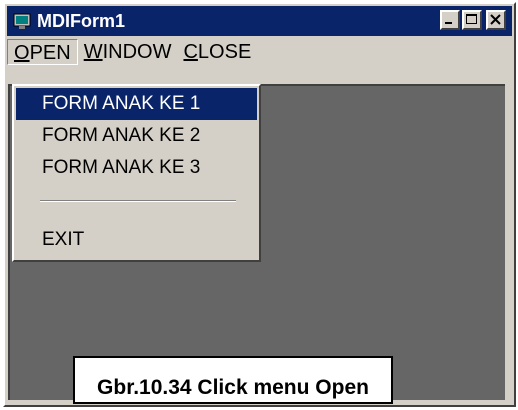 This screenshot has height=410, width=518. What do you see at coordinates (138, 201) in the screenshot?
I see `menu-separator` at bounding box center [138, 201].